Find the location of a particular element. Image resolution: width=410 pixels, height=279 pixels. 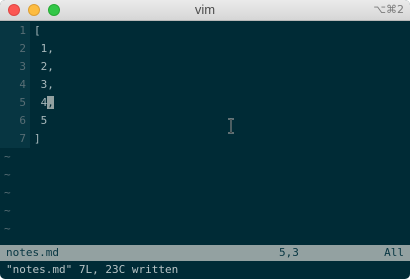

line-number: 2 is located at coordinates (15, 49).